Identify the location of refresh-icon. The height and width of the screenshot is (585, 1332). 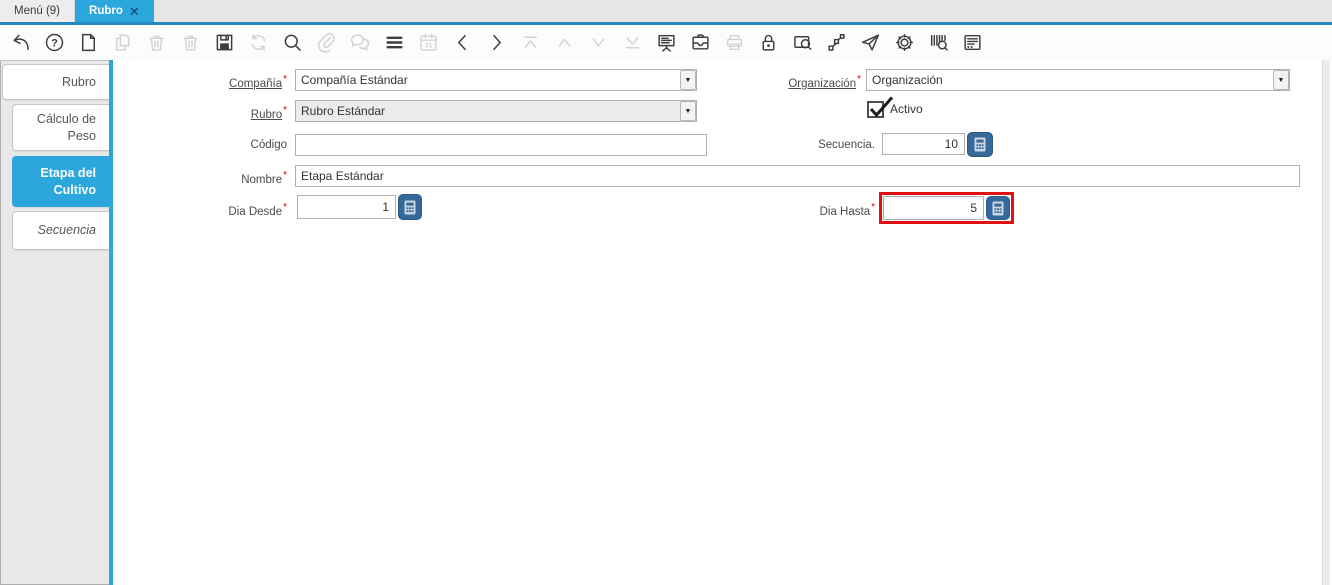
(258, 42).